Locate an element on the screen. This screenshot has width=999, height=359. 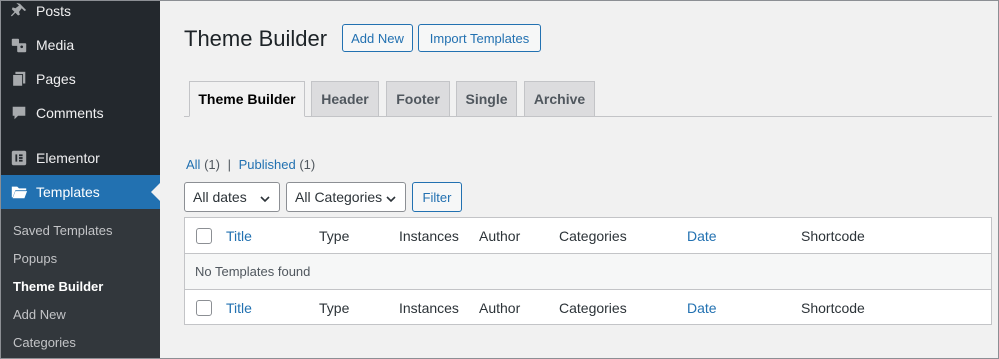
add-new-button: Add New is located at coordinates (377, 38).